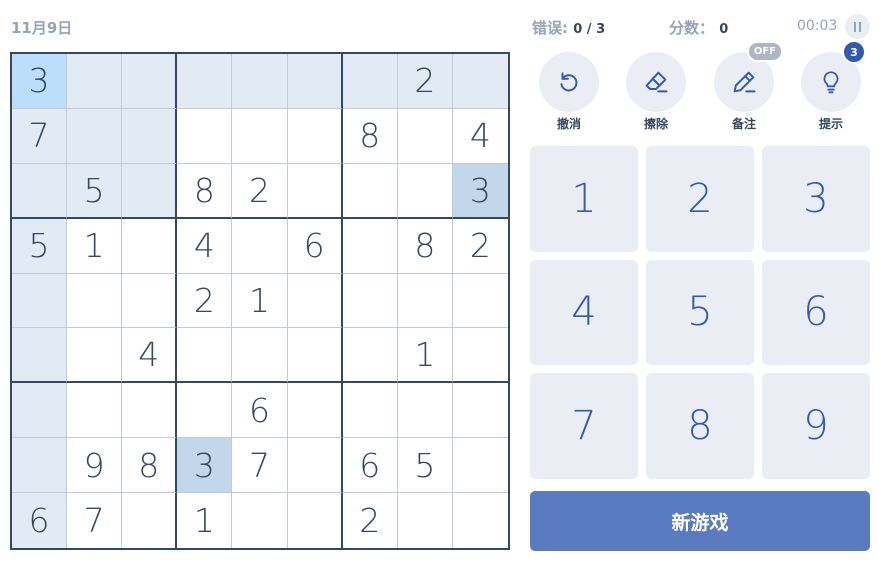 This screenshot has height=564, width=879. What do you see at coordinates (816, 312) in the screenshot?
I see `numpad-6: 6` at bounding box center [816, 312].